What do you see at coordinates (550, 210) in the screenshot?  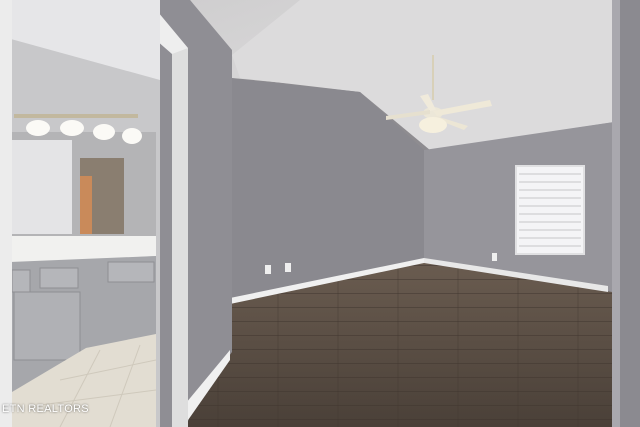 I see `window` at bounding box center [550, 210].